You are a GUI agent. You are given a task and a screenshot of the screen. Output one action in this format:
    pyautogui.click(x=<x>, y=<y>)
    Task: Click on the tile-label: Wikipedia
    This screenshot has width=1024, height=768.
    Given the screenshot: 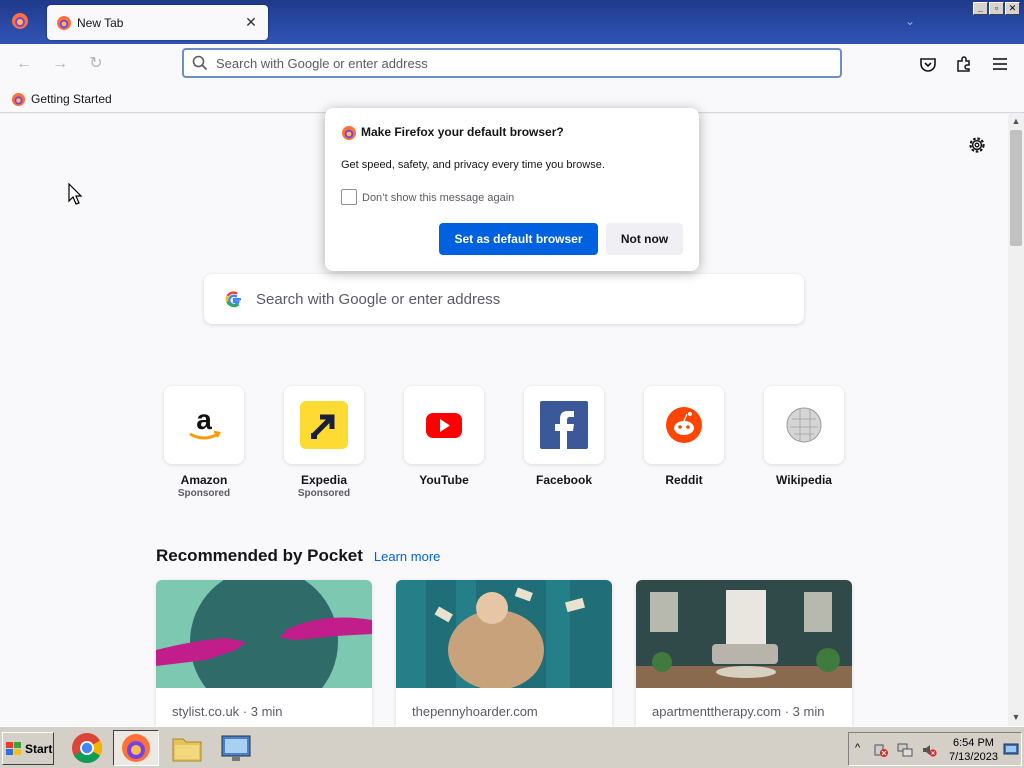 What is the action you would take?
    pyautogui.click(x=804, y=480)
    